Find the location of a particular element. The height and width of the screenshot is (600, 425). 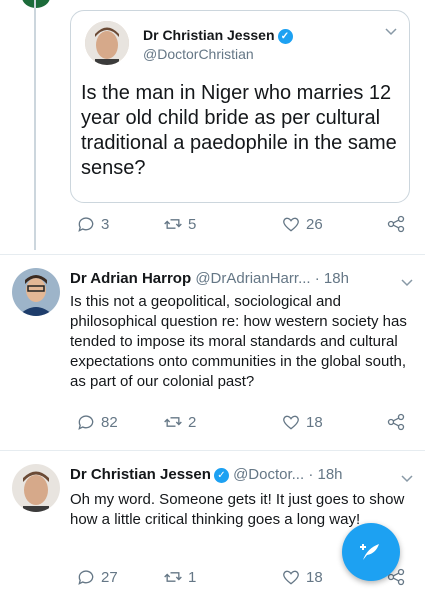

retweet-count: 5 is located at coordinates (192, 224).